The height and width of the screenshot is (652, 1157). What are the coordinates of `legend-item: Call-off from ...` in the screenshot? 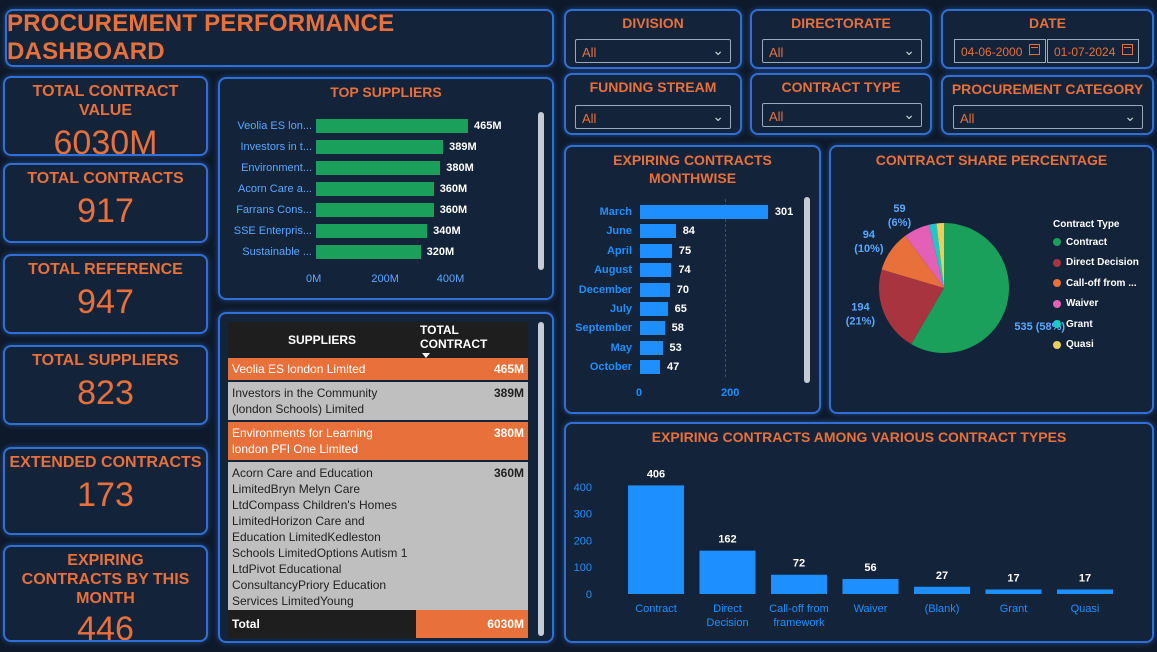 It's located at (1096, 283).